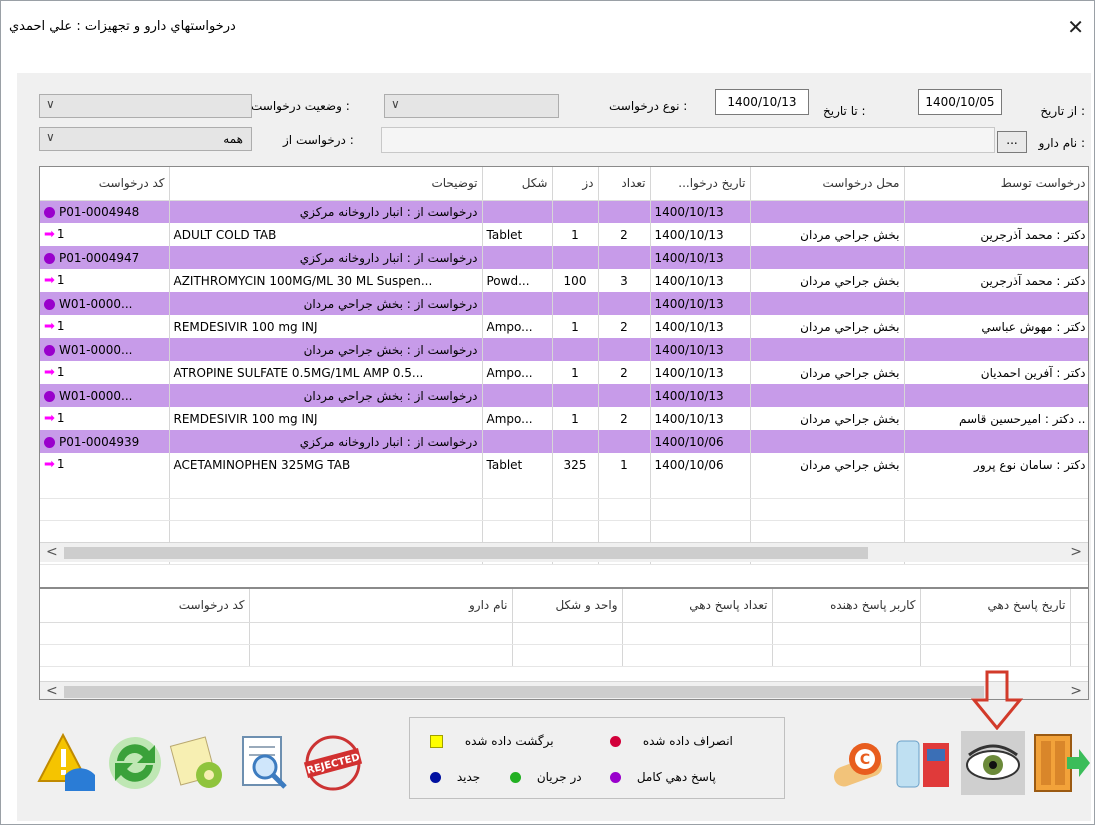 The width and height of the screenshot is (1095, 825). What do you see at coordinates (233, 139) in the screenshot?
I see `request-from-value: همه` at bounding box center [233, 139].